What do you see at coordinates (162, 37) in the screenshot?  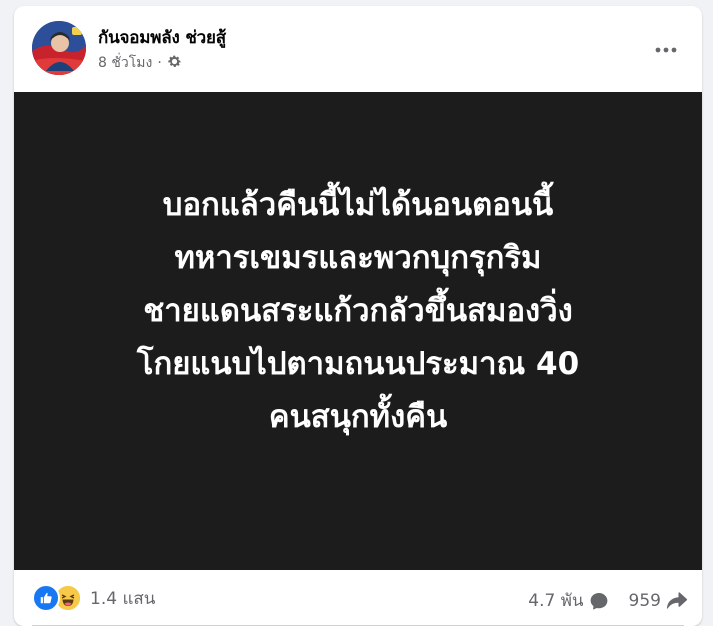 I see `author-name: กันจอมพลัง ช่วยสู้` at bounding box center [162, 37].